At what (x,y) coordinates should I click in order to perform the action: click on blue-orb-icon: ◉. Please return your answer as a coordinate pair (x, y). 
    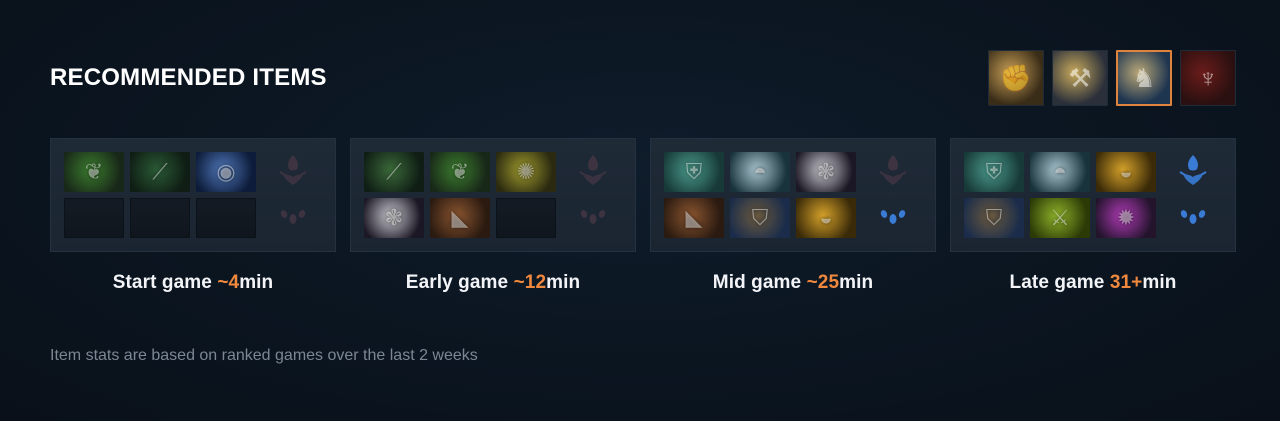
    Looking at the image, I should click on (226, 172).